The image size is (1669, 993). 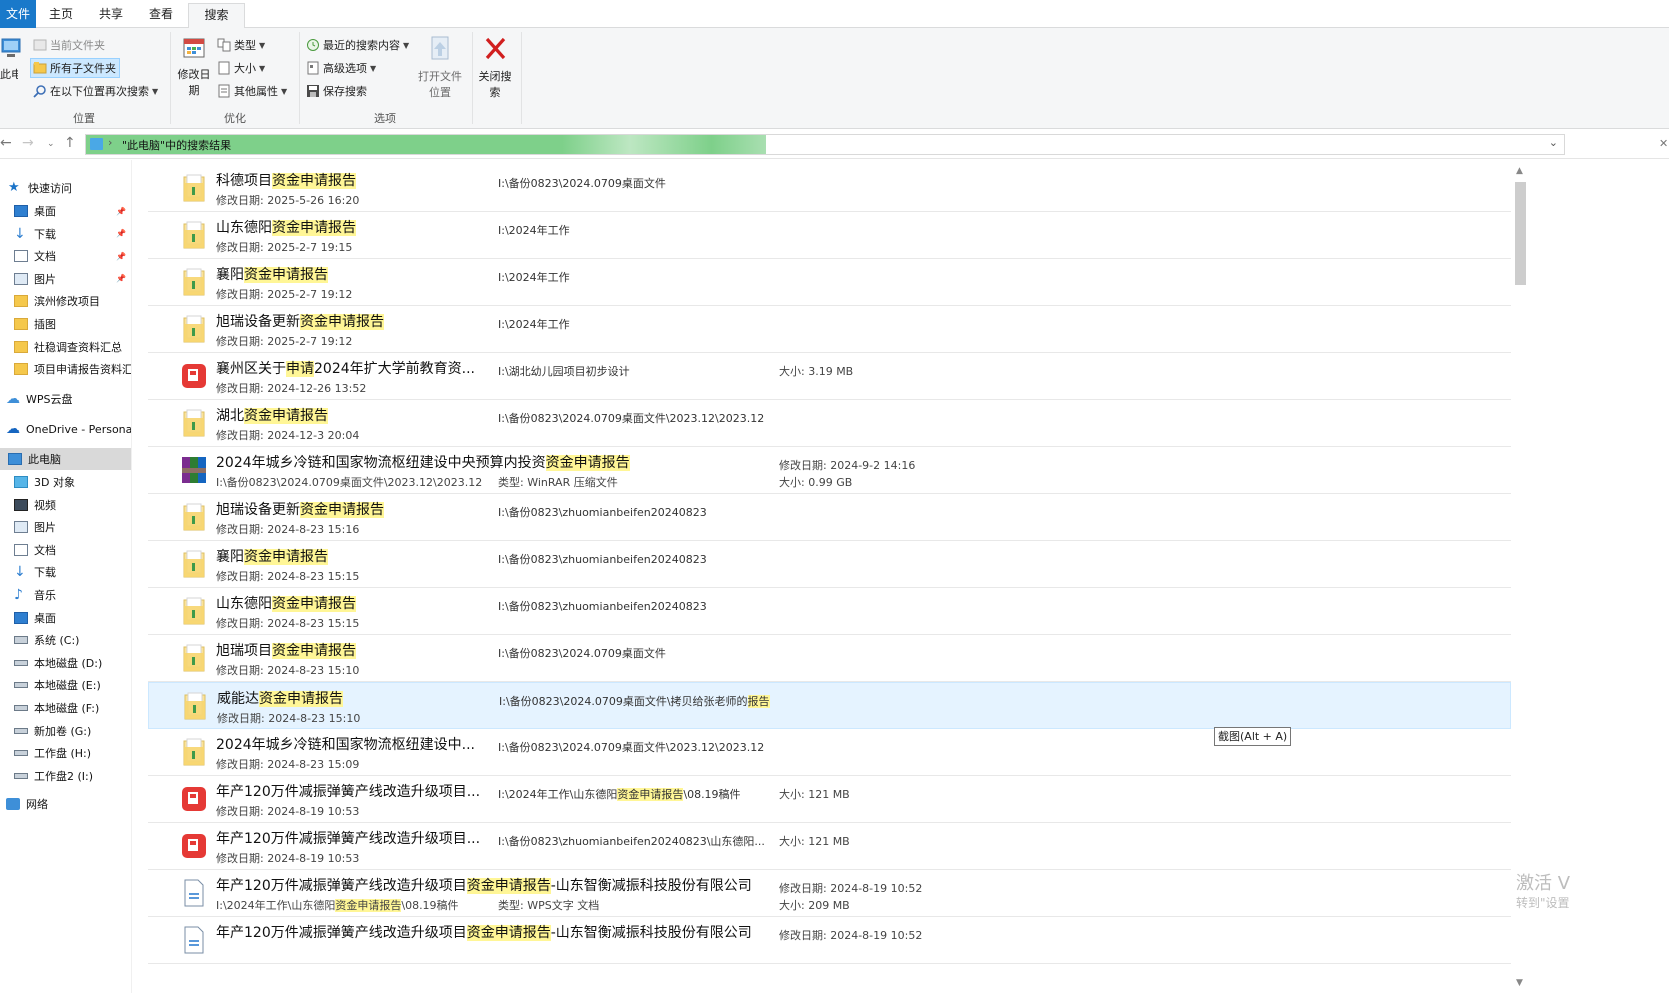 What do you see at coordinates (65, 595) in the screenshot?
I see `this-pc-item: ♪ 音乐` at bounding box center [65, 595].